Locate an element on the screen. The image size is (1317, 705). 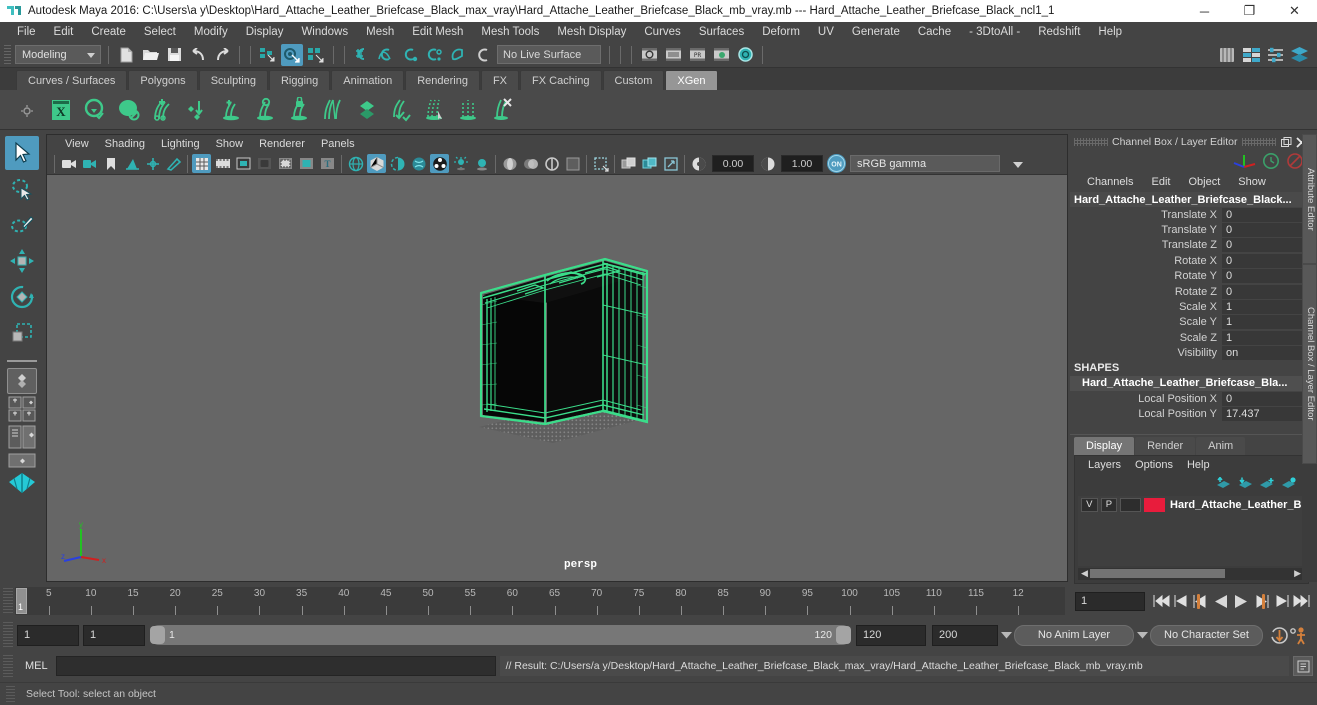
hypershade-icon is located at coordinates (721, 55).